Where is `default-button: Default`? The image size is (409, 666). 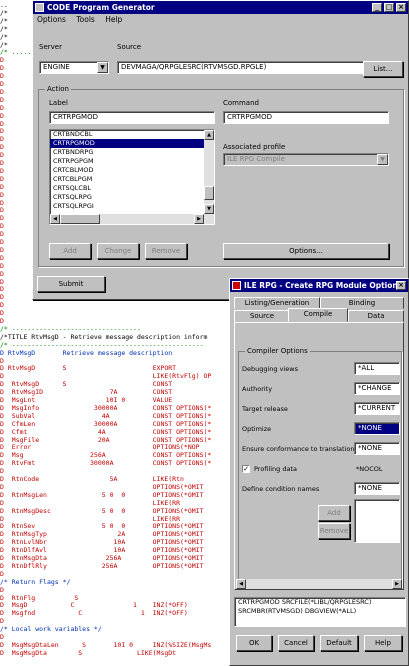
default-button: Default is located at coordinates (339, 643).